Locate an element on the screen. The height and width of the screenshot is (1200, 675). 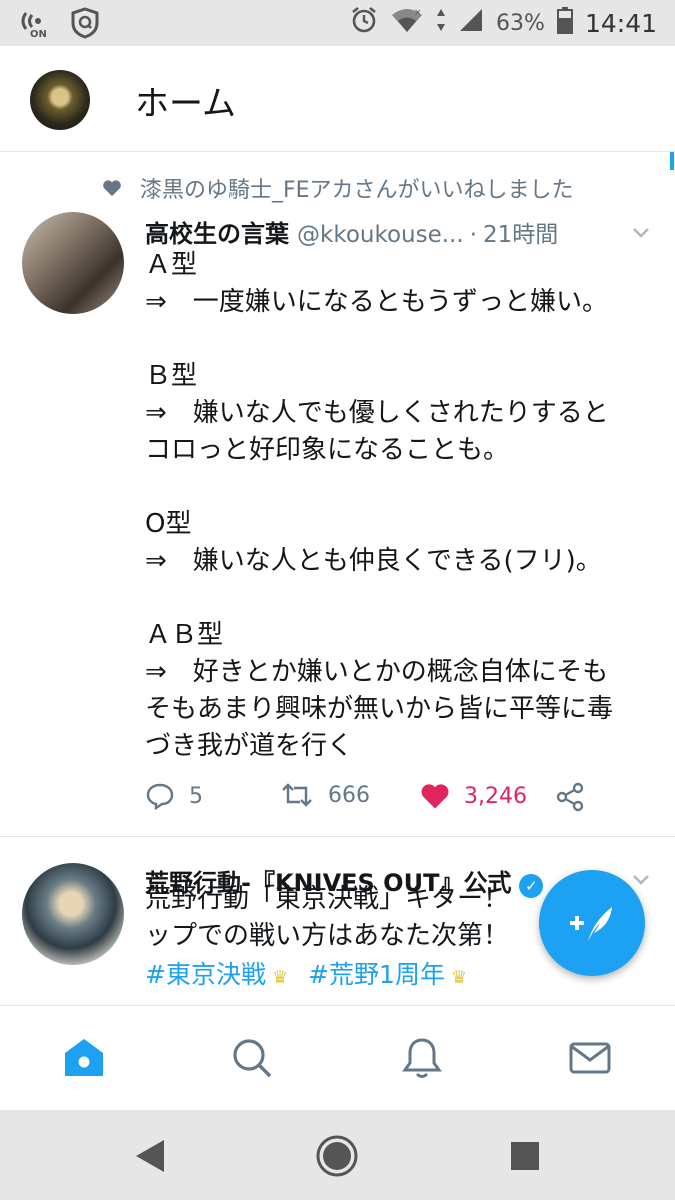
messages-icon is located at coordinates (590, 1058).